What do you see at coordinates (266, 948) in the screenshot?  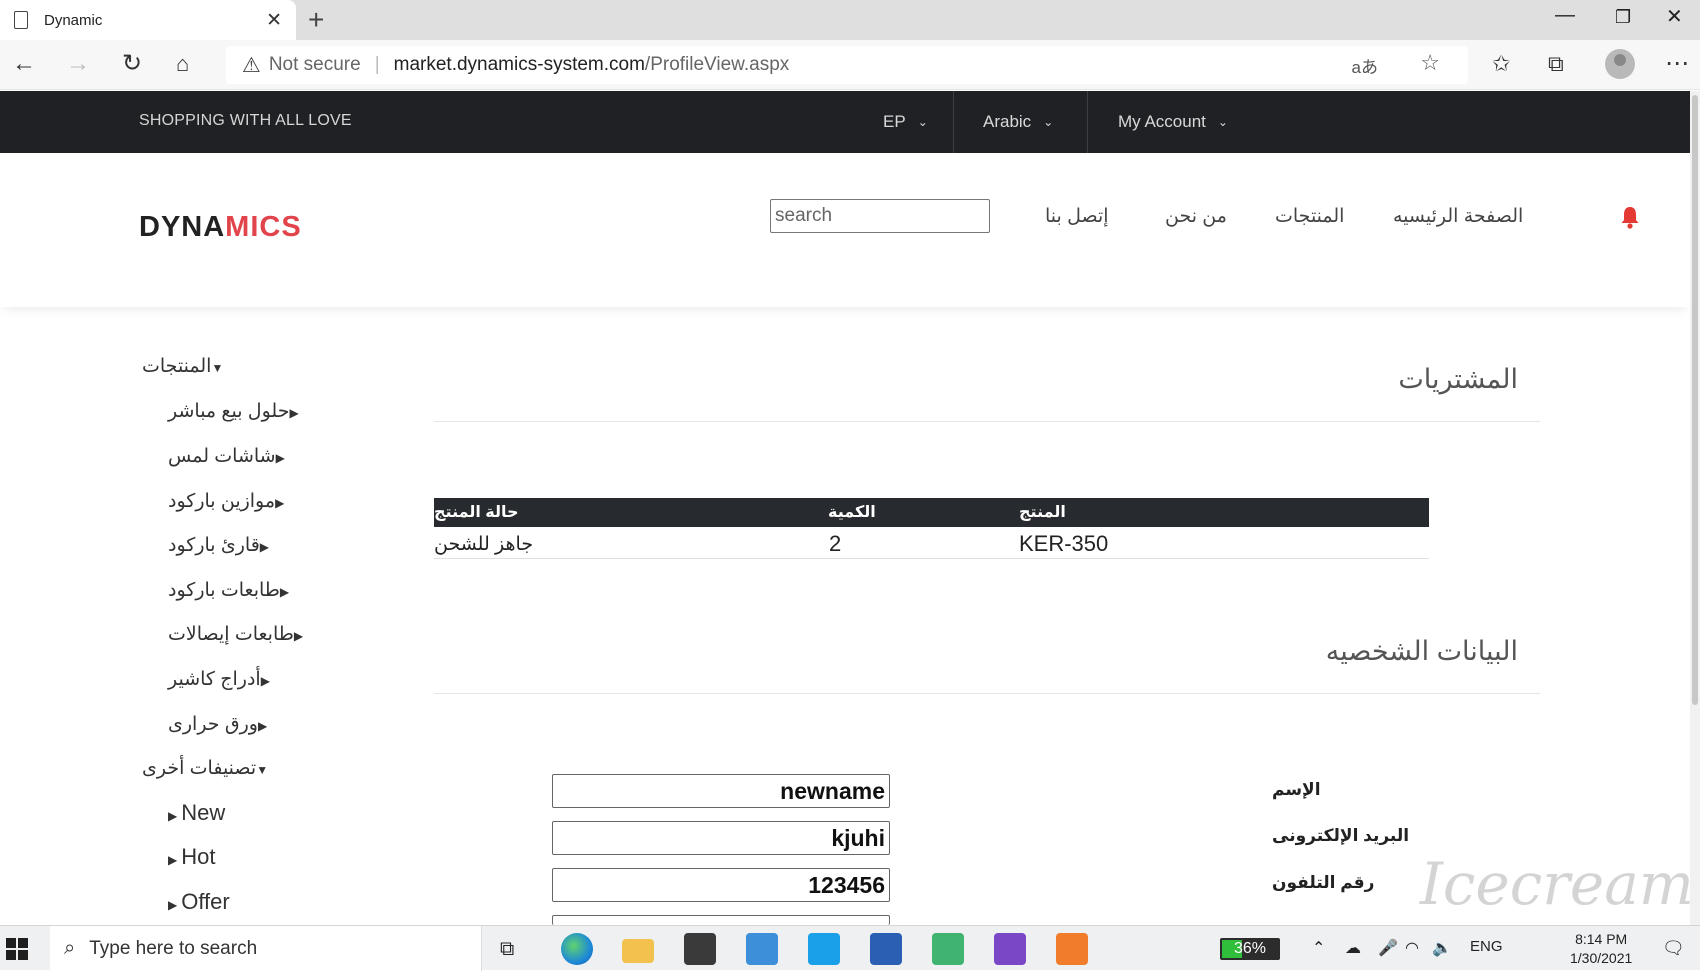 I see `taskbar-search: ⌕ Type here to search` at bounding box center [266, 948].